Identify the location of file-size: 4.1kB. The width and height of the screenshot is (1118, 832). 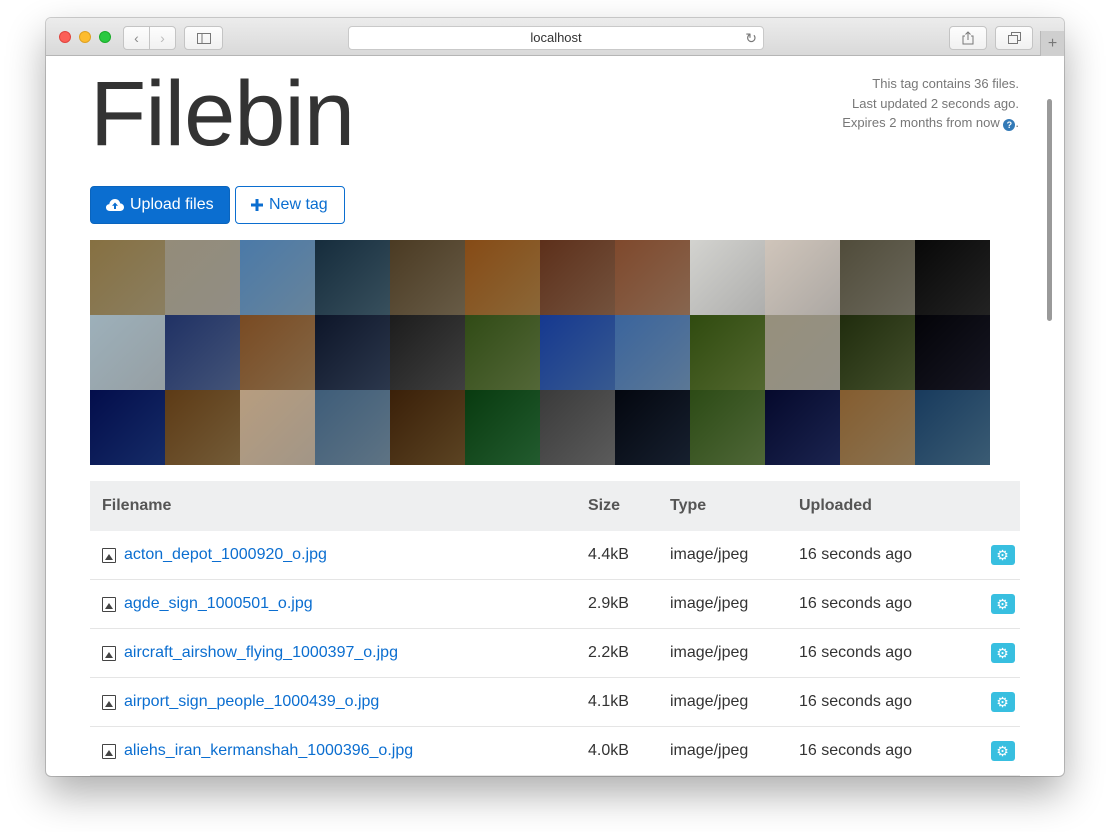
(608, 701).